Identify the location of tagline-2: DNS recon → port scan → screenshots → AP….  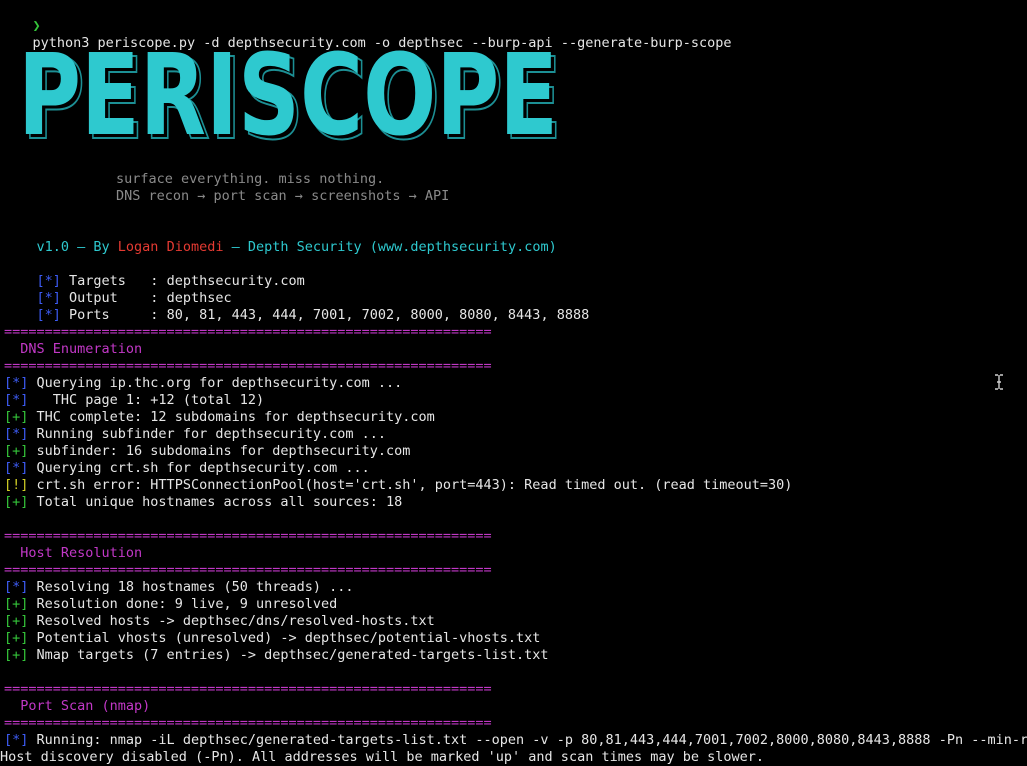
(283, 196).